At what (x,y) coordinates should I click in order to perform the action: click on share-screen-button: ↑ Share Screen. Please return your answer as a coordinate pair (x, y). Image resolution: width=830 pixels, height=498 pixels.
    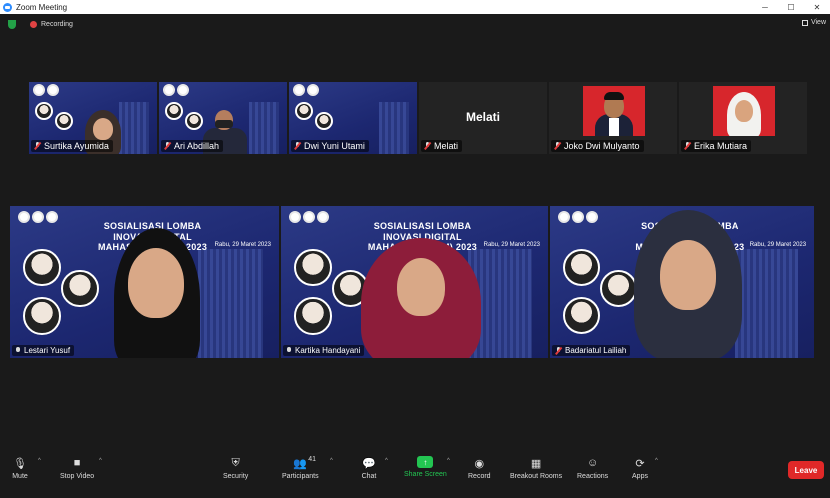
    Looking at the image, I should click on (425, 467).